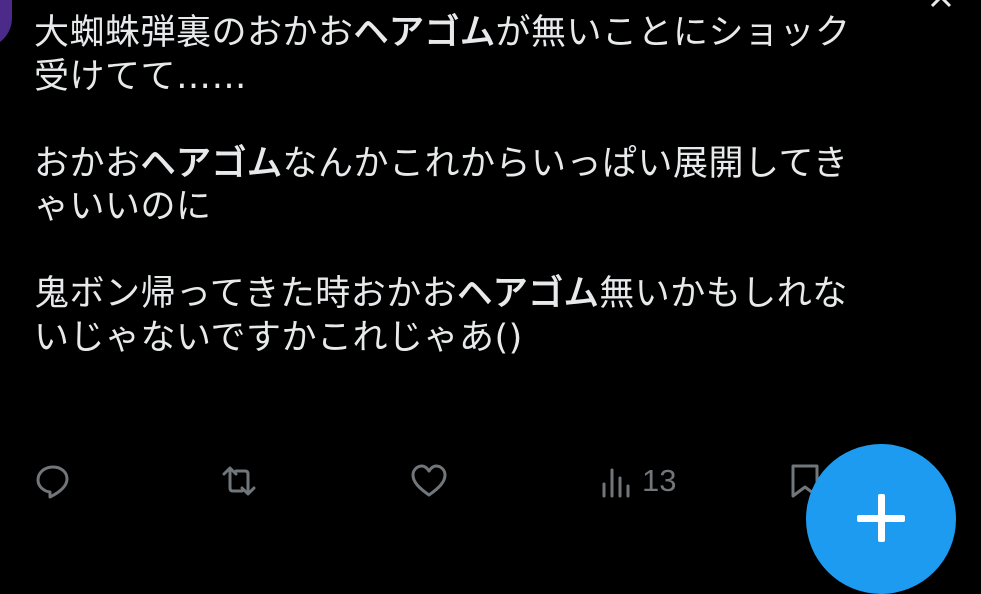 The width and height of the screenshot is (981, 594). What do you see at coordinates (441, 316) in the screenshot?
I see `tweet-paragraph-3: 鬼ボン帰ってきた時おかおヘアゴム無いかもしれな いじゃないですかこれじゃあ()` at bounding box center [441, 316].